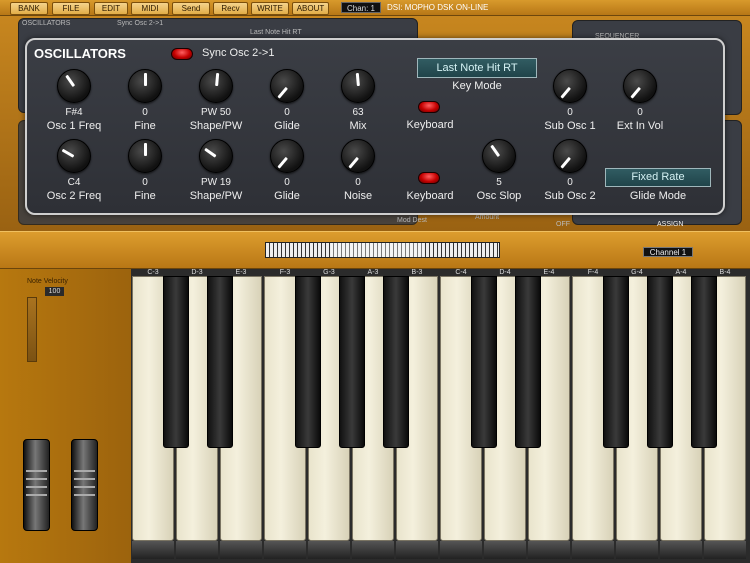 This screenshot has height=563, width=750. What do you see at coordinates (417, 272) in the screenshot?
I see `key-label: B-3` at bounding box center [417, 272].